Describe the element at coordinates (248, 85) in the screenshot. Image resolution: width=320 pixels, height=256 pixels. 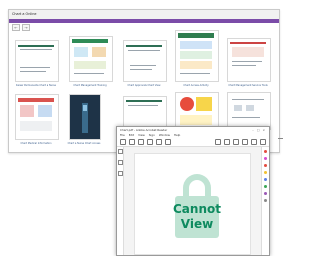
I see `thumbnail-caption: Chart Management Service Tools` at that location.